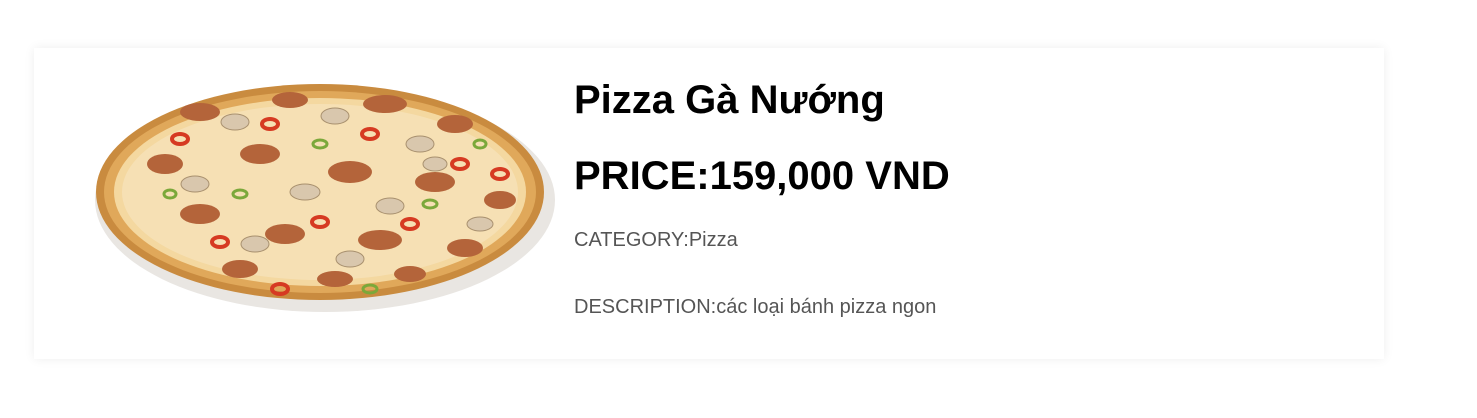 The height and width of the screenshot is (418, 1477). I want to click on product-description: DESCRIPTION:các loại bánh pizza ngon, so click(755, 307).